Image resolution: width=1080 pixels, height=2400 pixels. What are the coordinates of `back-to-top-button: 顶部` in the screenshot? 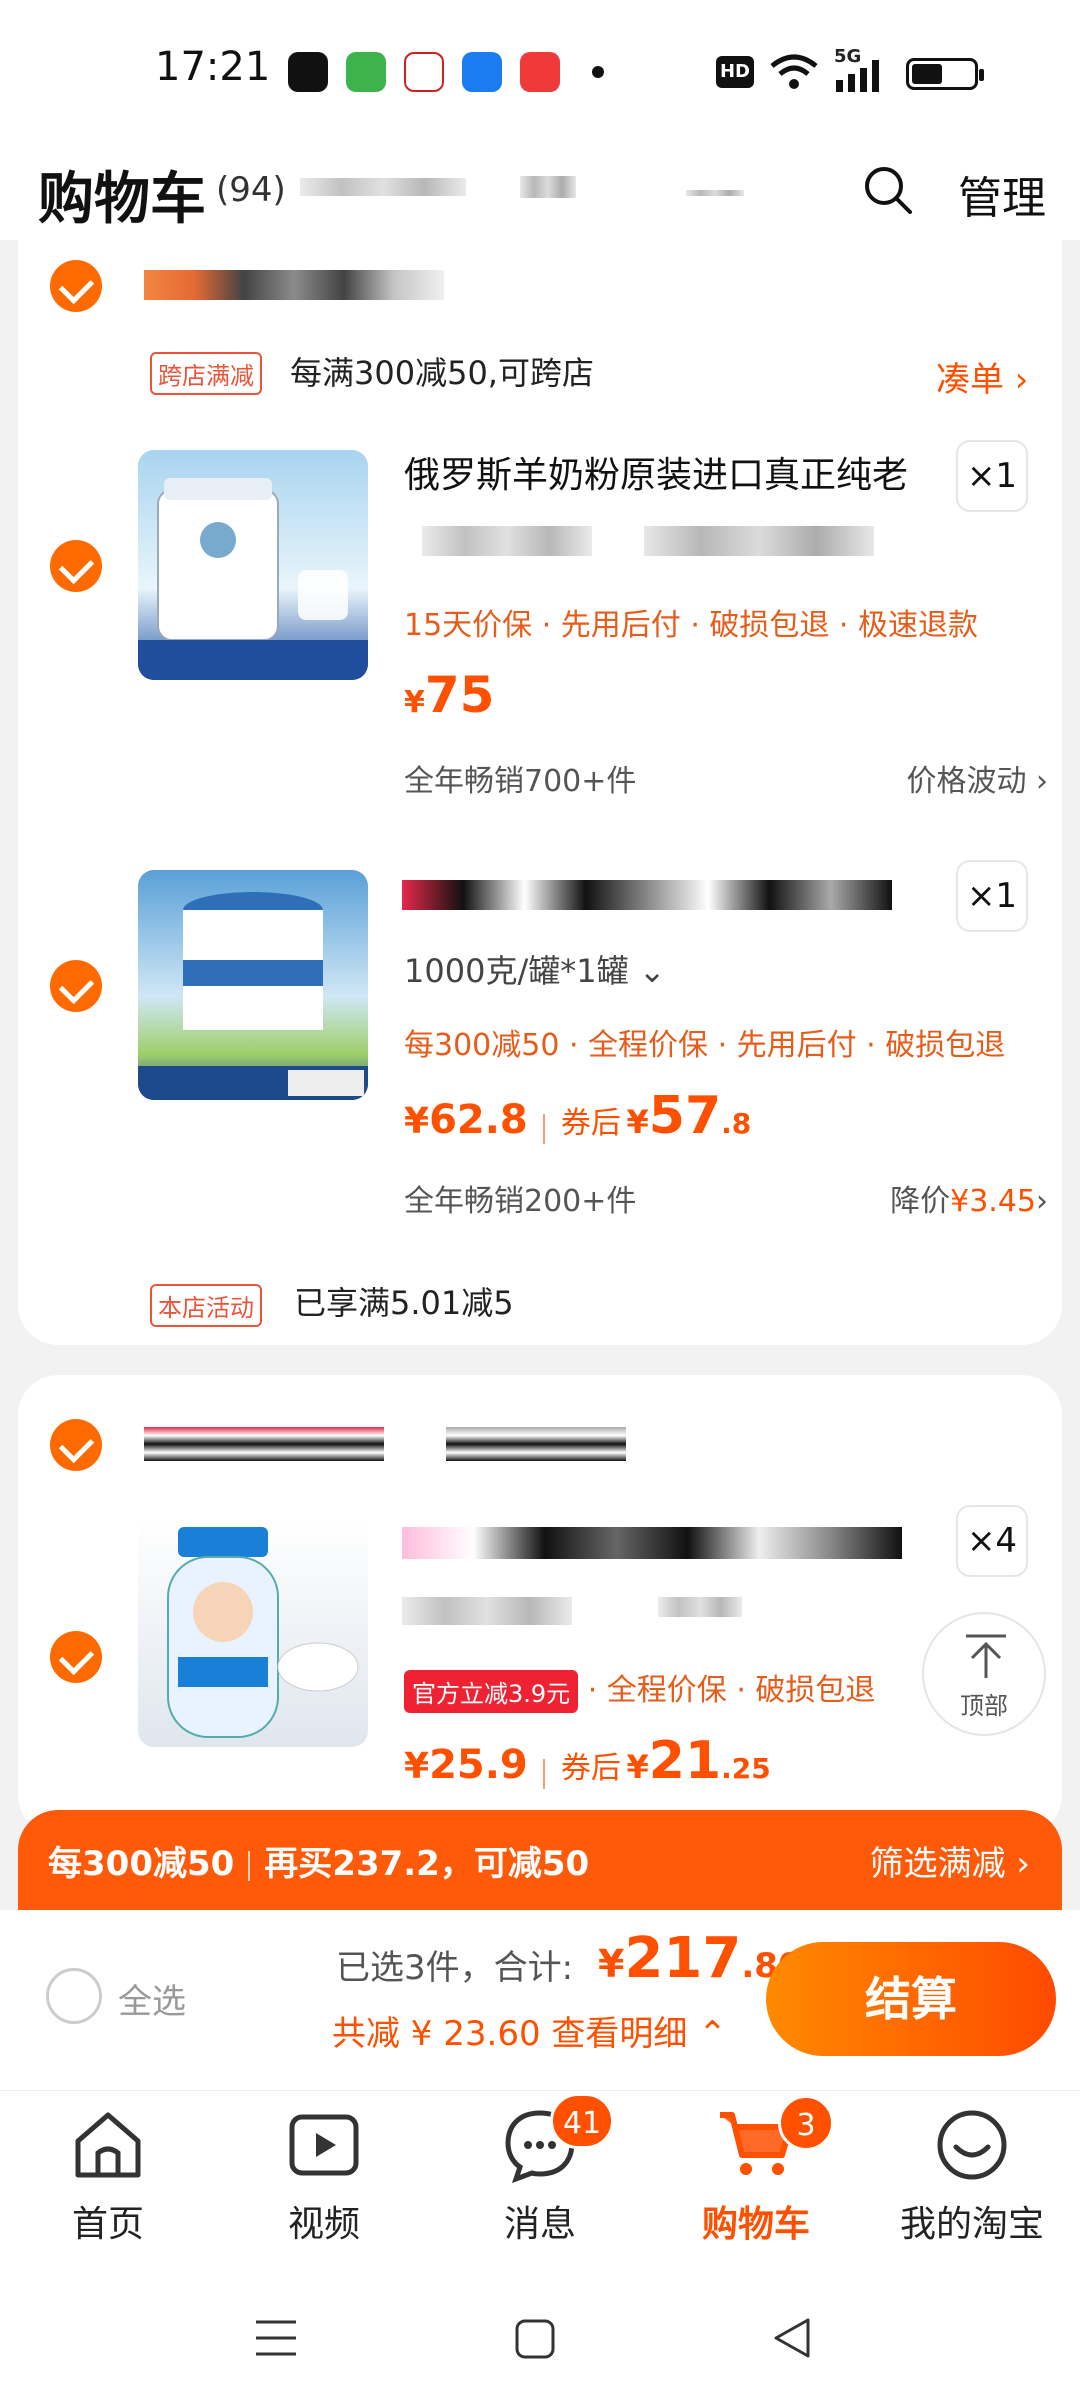 It's located at (984, 1674).